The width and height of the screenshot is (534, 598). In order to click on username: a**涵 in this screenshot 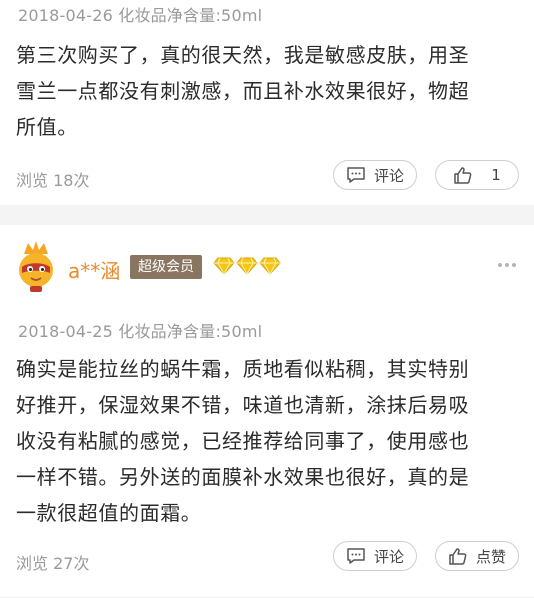, I will do `click(94, 269)`.